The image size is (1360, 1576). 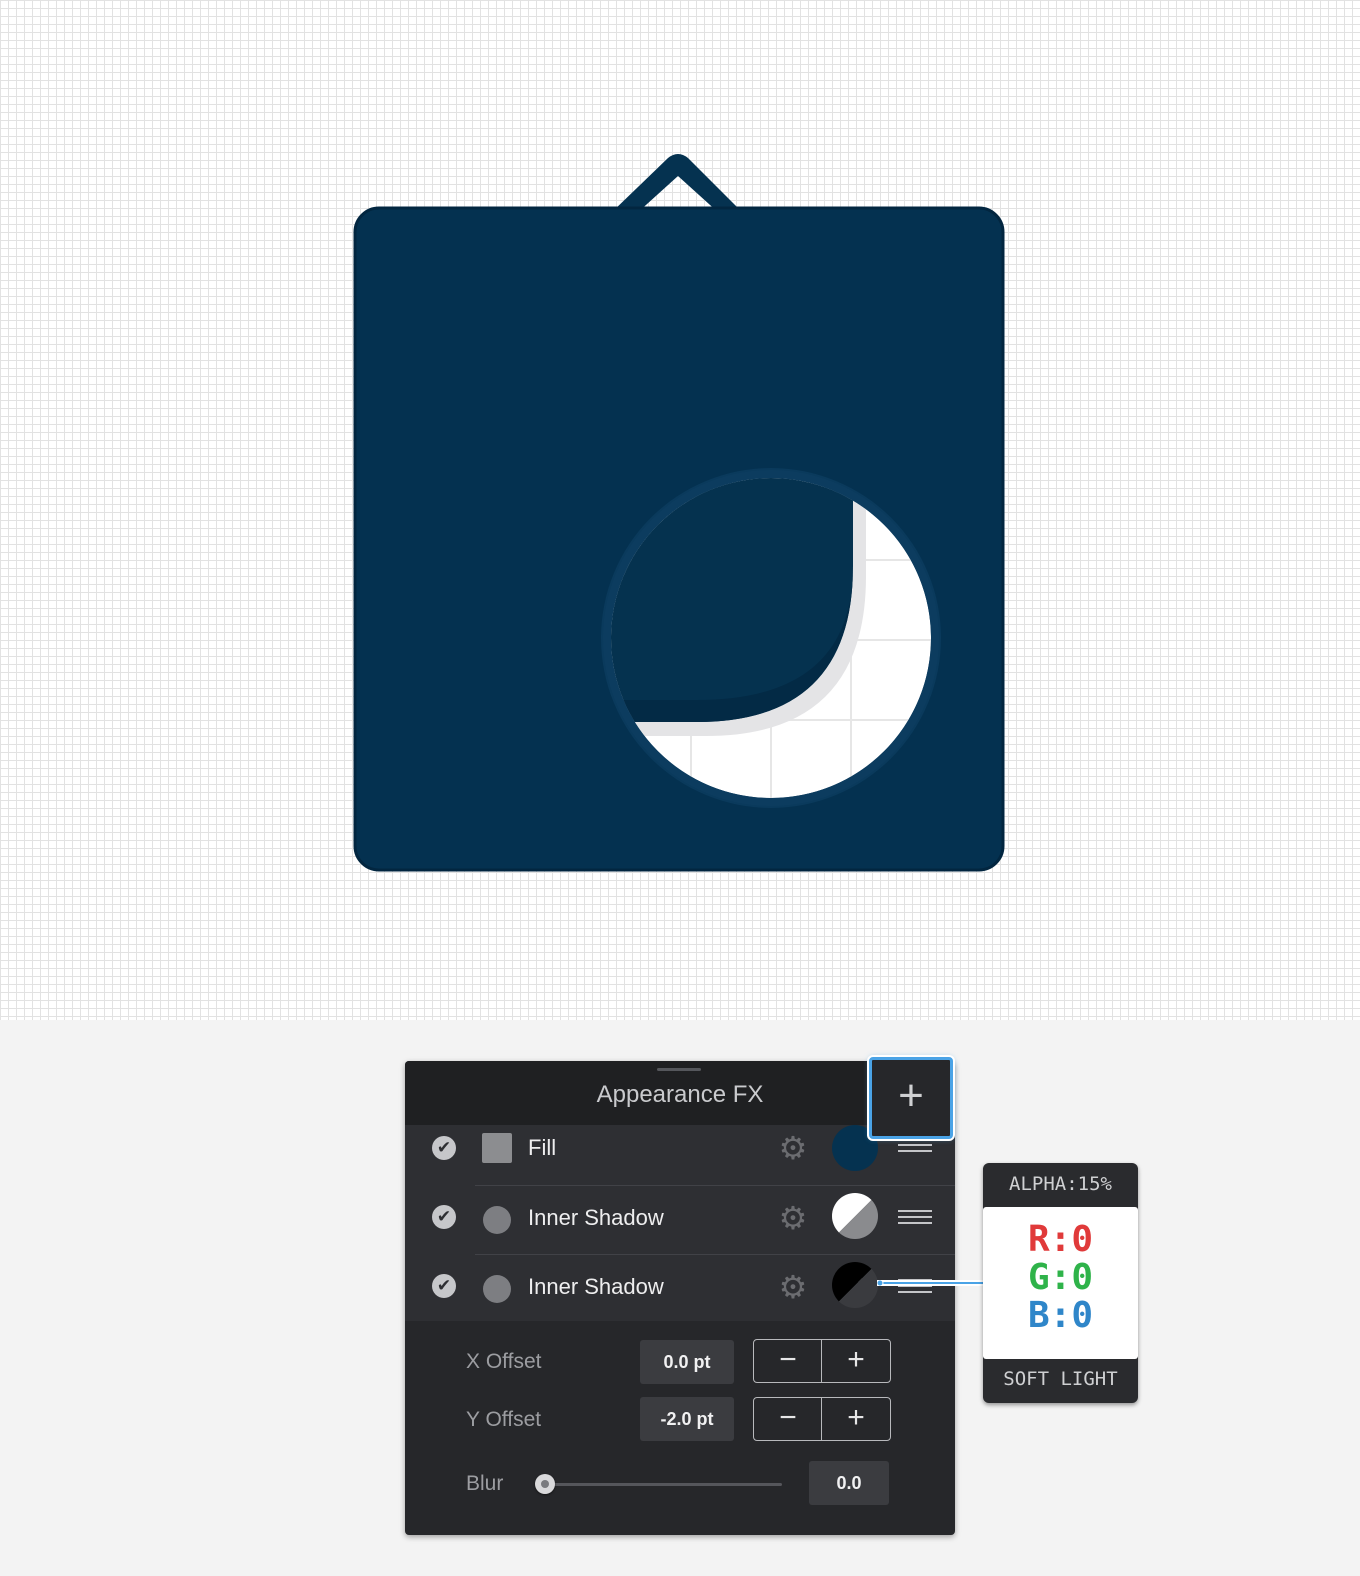 What do you see at coordinates (687, 1419) in the screenshot?
I see `y-offset-field: -2.0 pt` at bounding box center [687, 1419].